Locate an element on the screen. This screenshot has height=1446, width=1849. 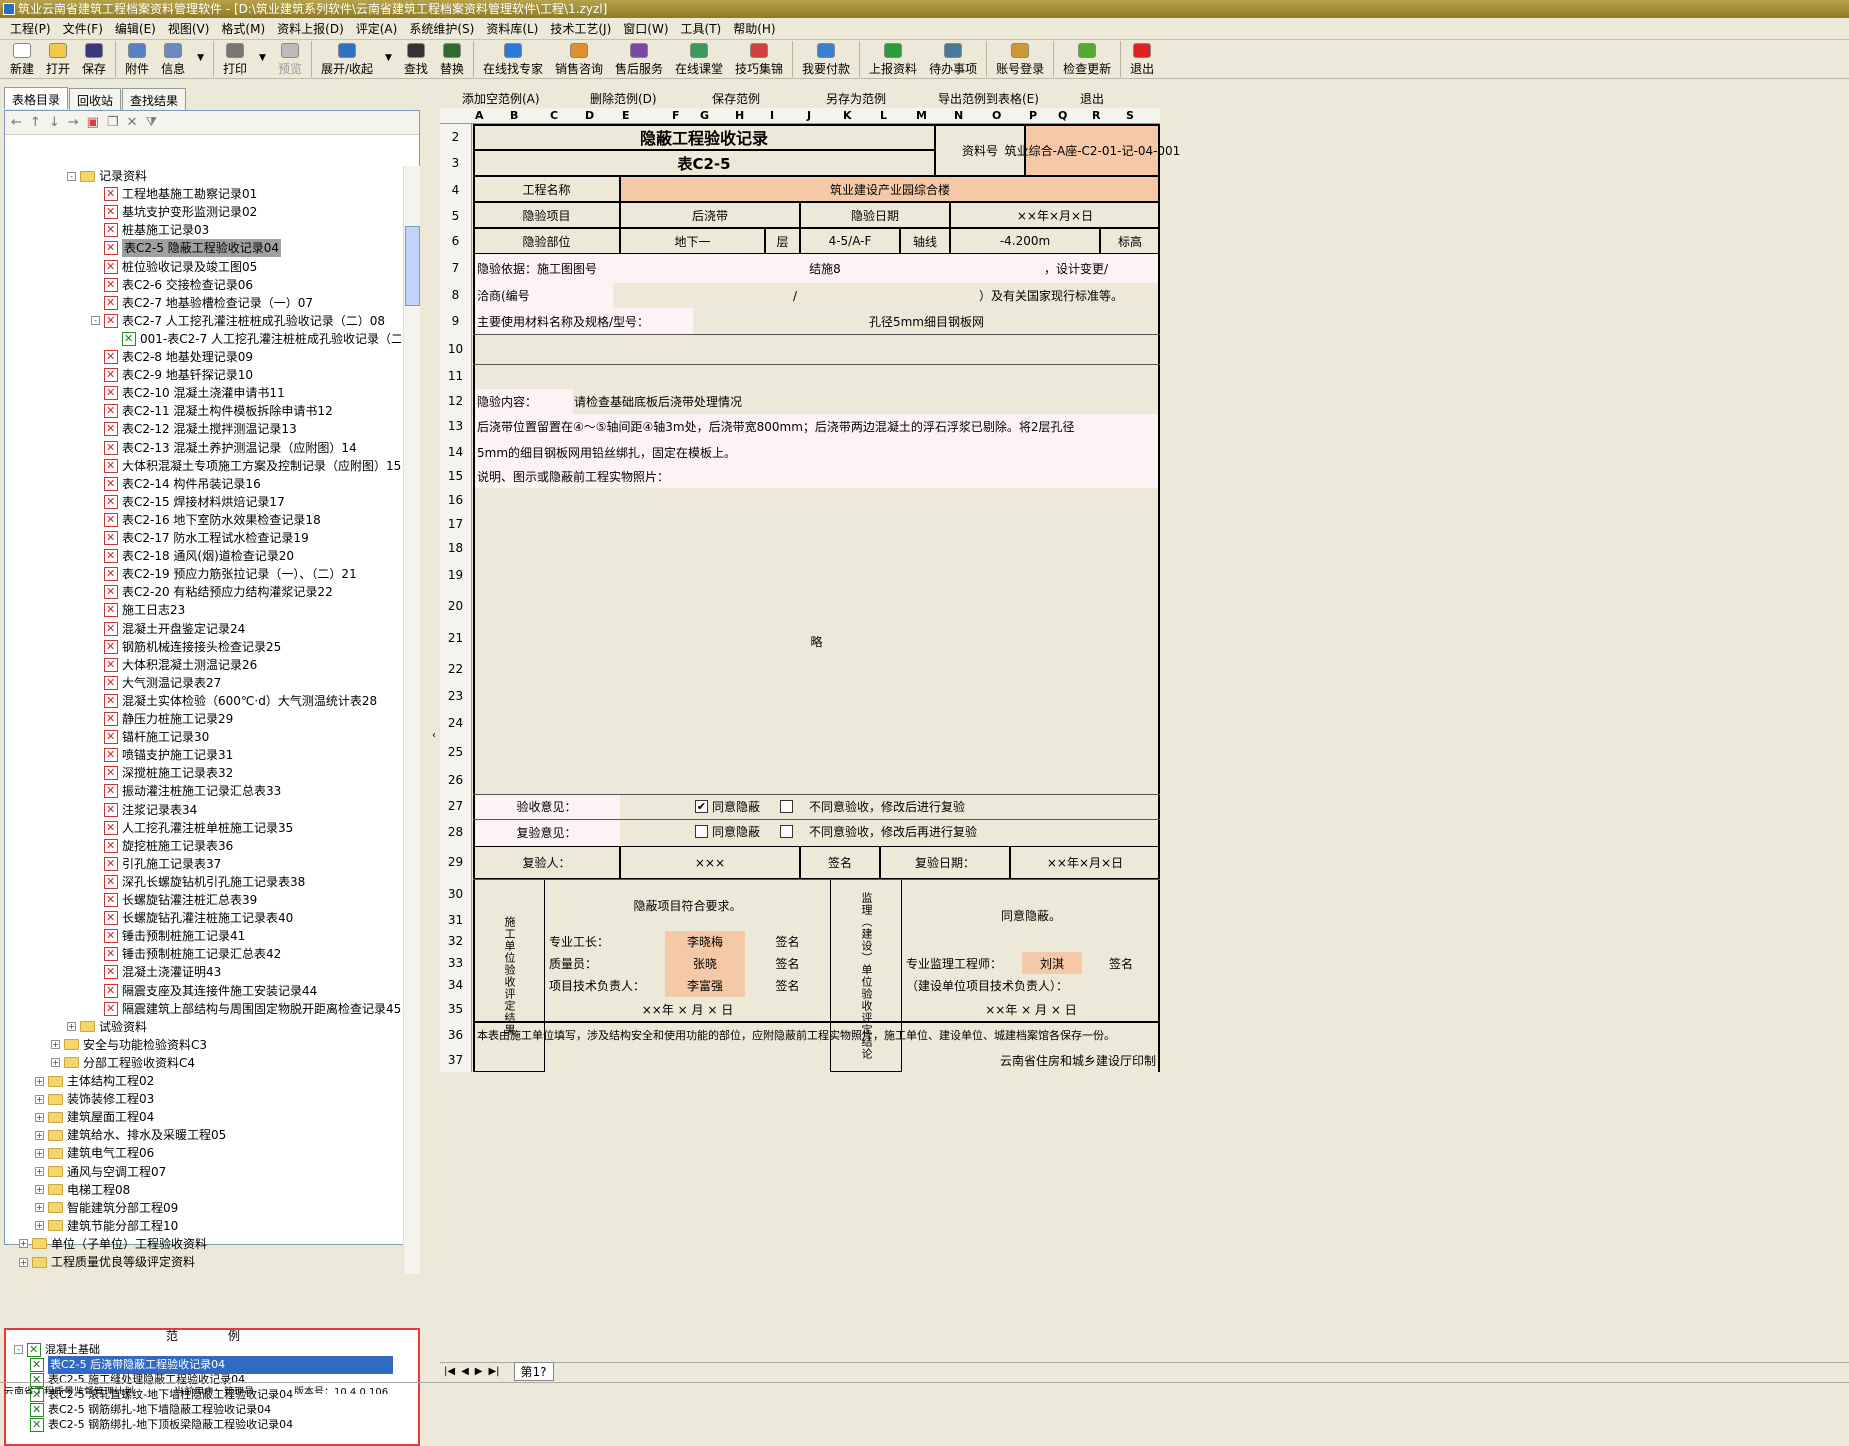
row-number: 15 is located at coordinates (456, 476).